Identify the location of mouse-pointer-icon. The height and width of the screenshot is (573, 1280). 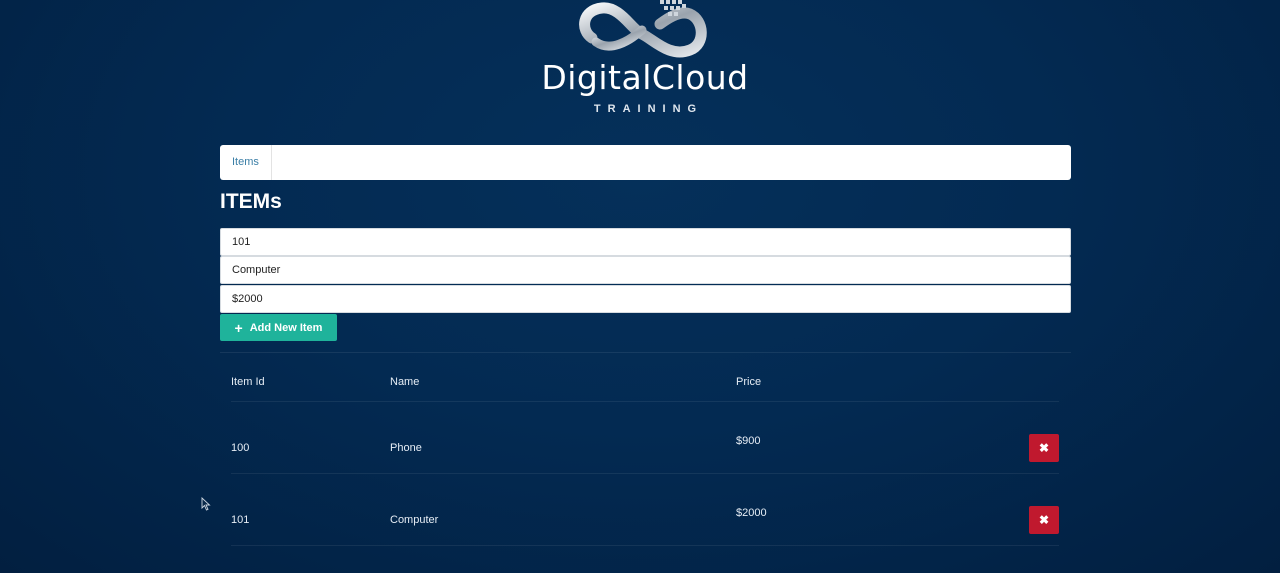
(206, 504).